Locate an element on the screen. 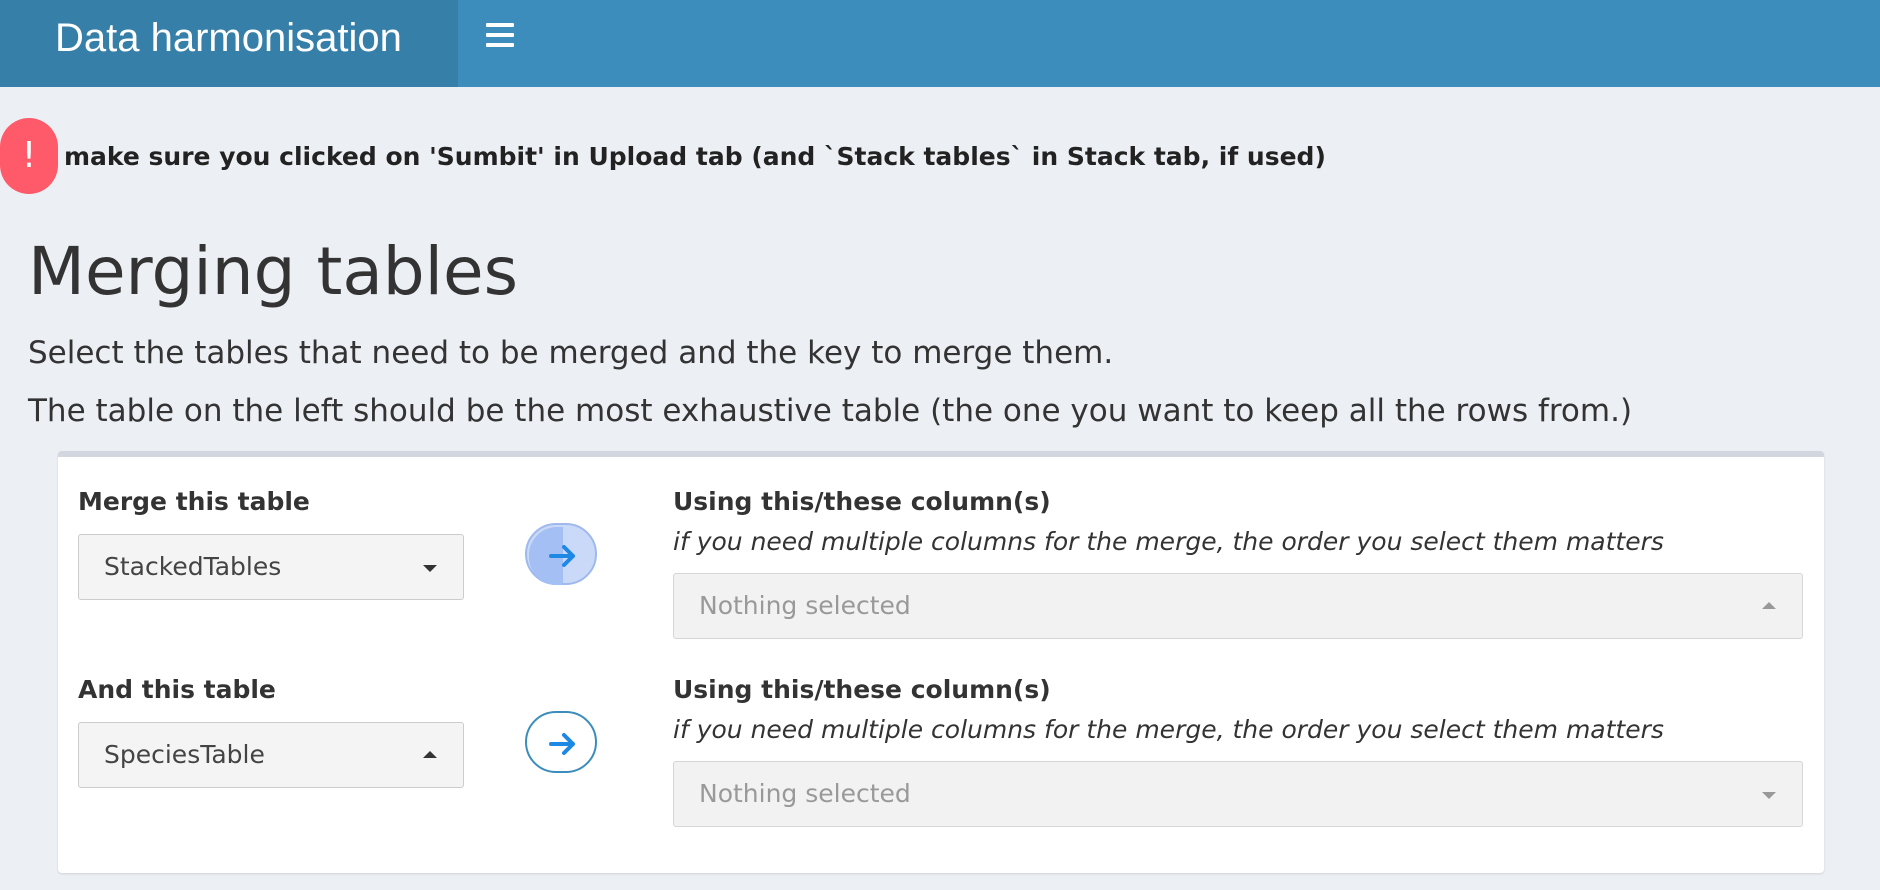 The image size is (1880, 890). merge-table-value: StackedTables is located at coordinates (193, 566).